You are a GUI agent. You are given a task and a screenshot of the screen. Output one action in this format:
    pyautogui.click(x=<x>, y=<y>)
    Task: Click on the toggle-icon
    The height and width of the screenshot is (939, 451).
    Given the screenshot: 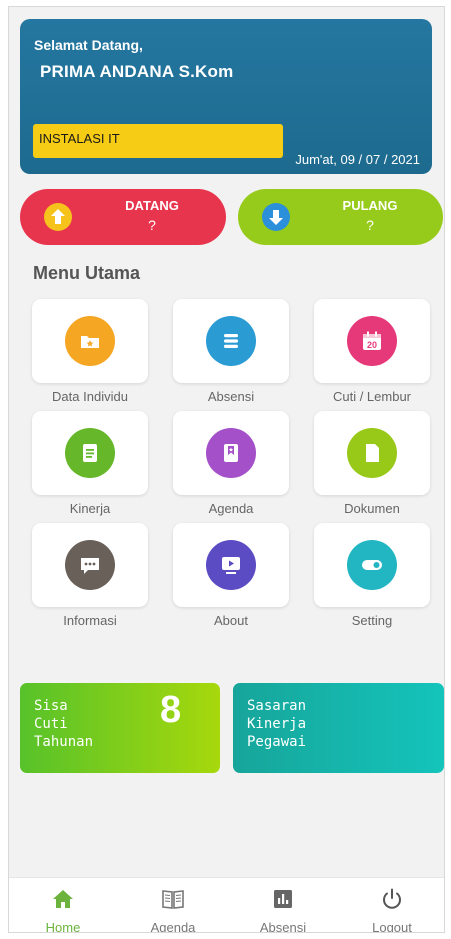 What is the action you would take?
    pyautogui.click(x=372, y=565)
    